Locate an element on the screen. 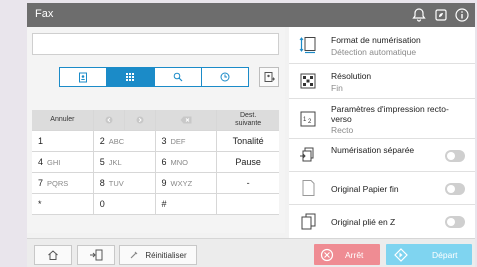 The image size is (477, 267). print-params-label: Paramètres d'impression recto-verso is located at coordinates (390, 114).